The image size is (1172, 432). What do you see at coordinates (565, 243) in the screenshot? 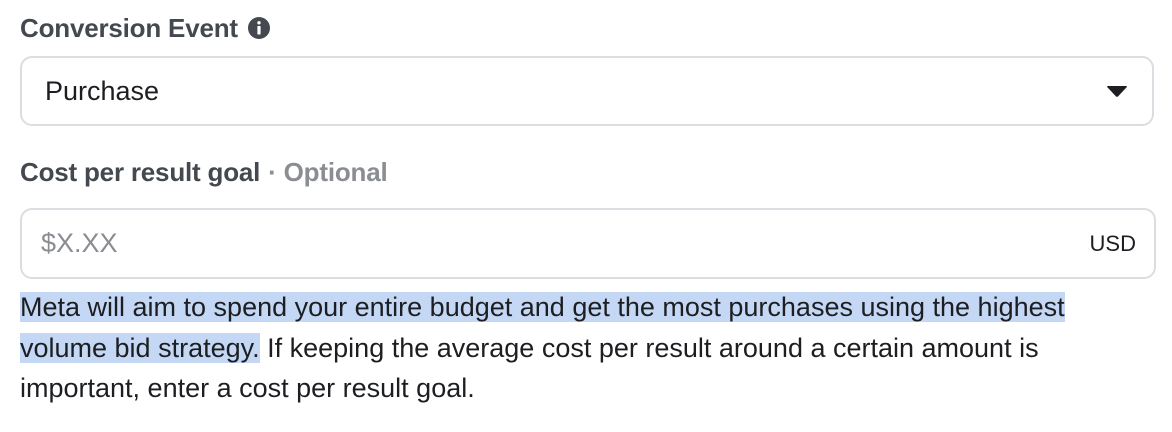
I see `cost-goal-input` at bounding box center [565, 243].